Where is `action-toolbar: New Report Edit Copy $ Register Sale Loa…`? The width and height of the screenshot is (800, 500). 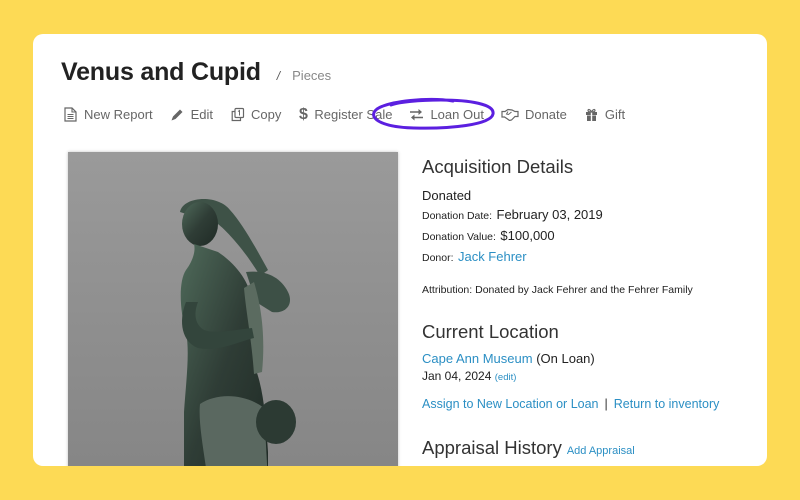 action-toolbar: New Report Edit Copy $ Register Sale Loa… is located at coordinates (352, 114).